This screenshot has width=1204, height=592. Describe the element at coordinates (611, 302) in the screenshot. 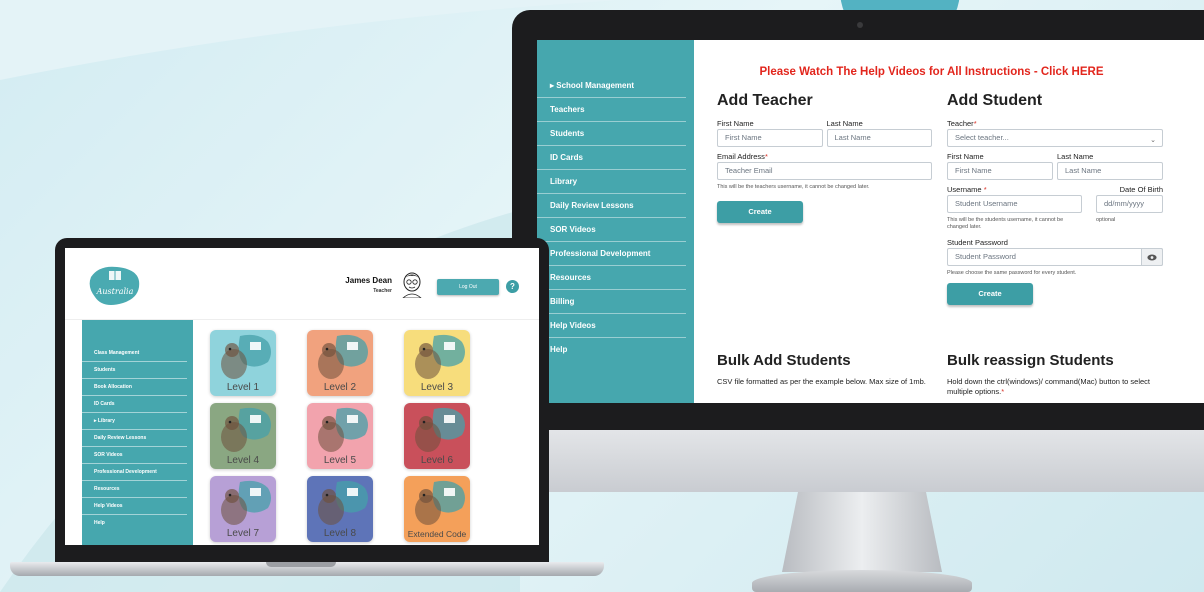

I see `sidebar-item-billing: Billing` at that location.